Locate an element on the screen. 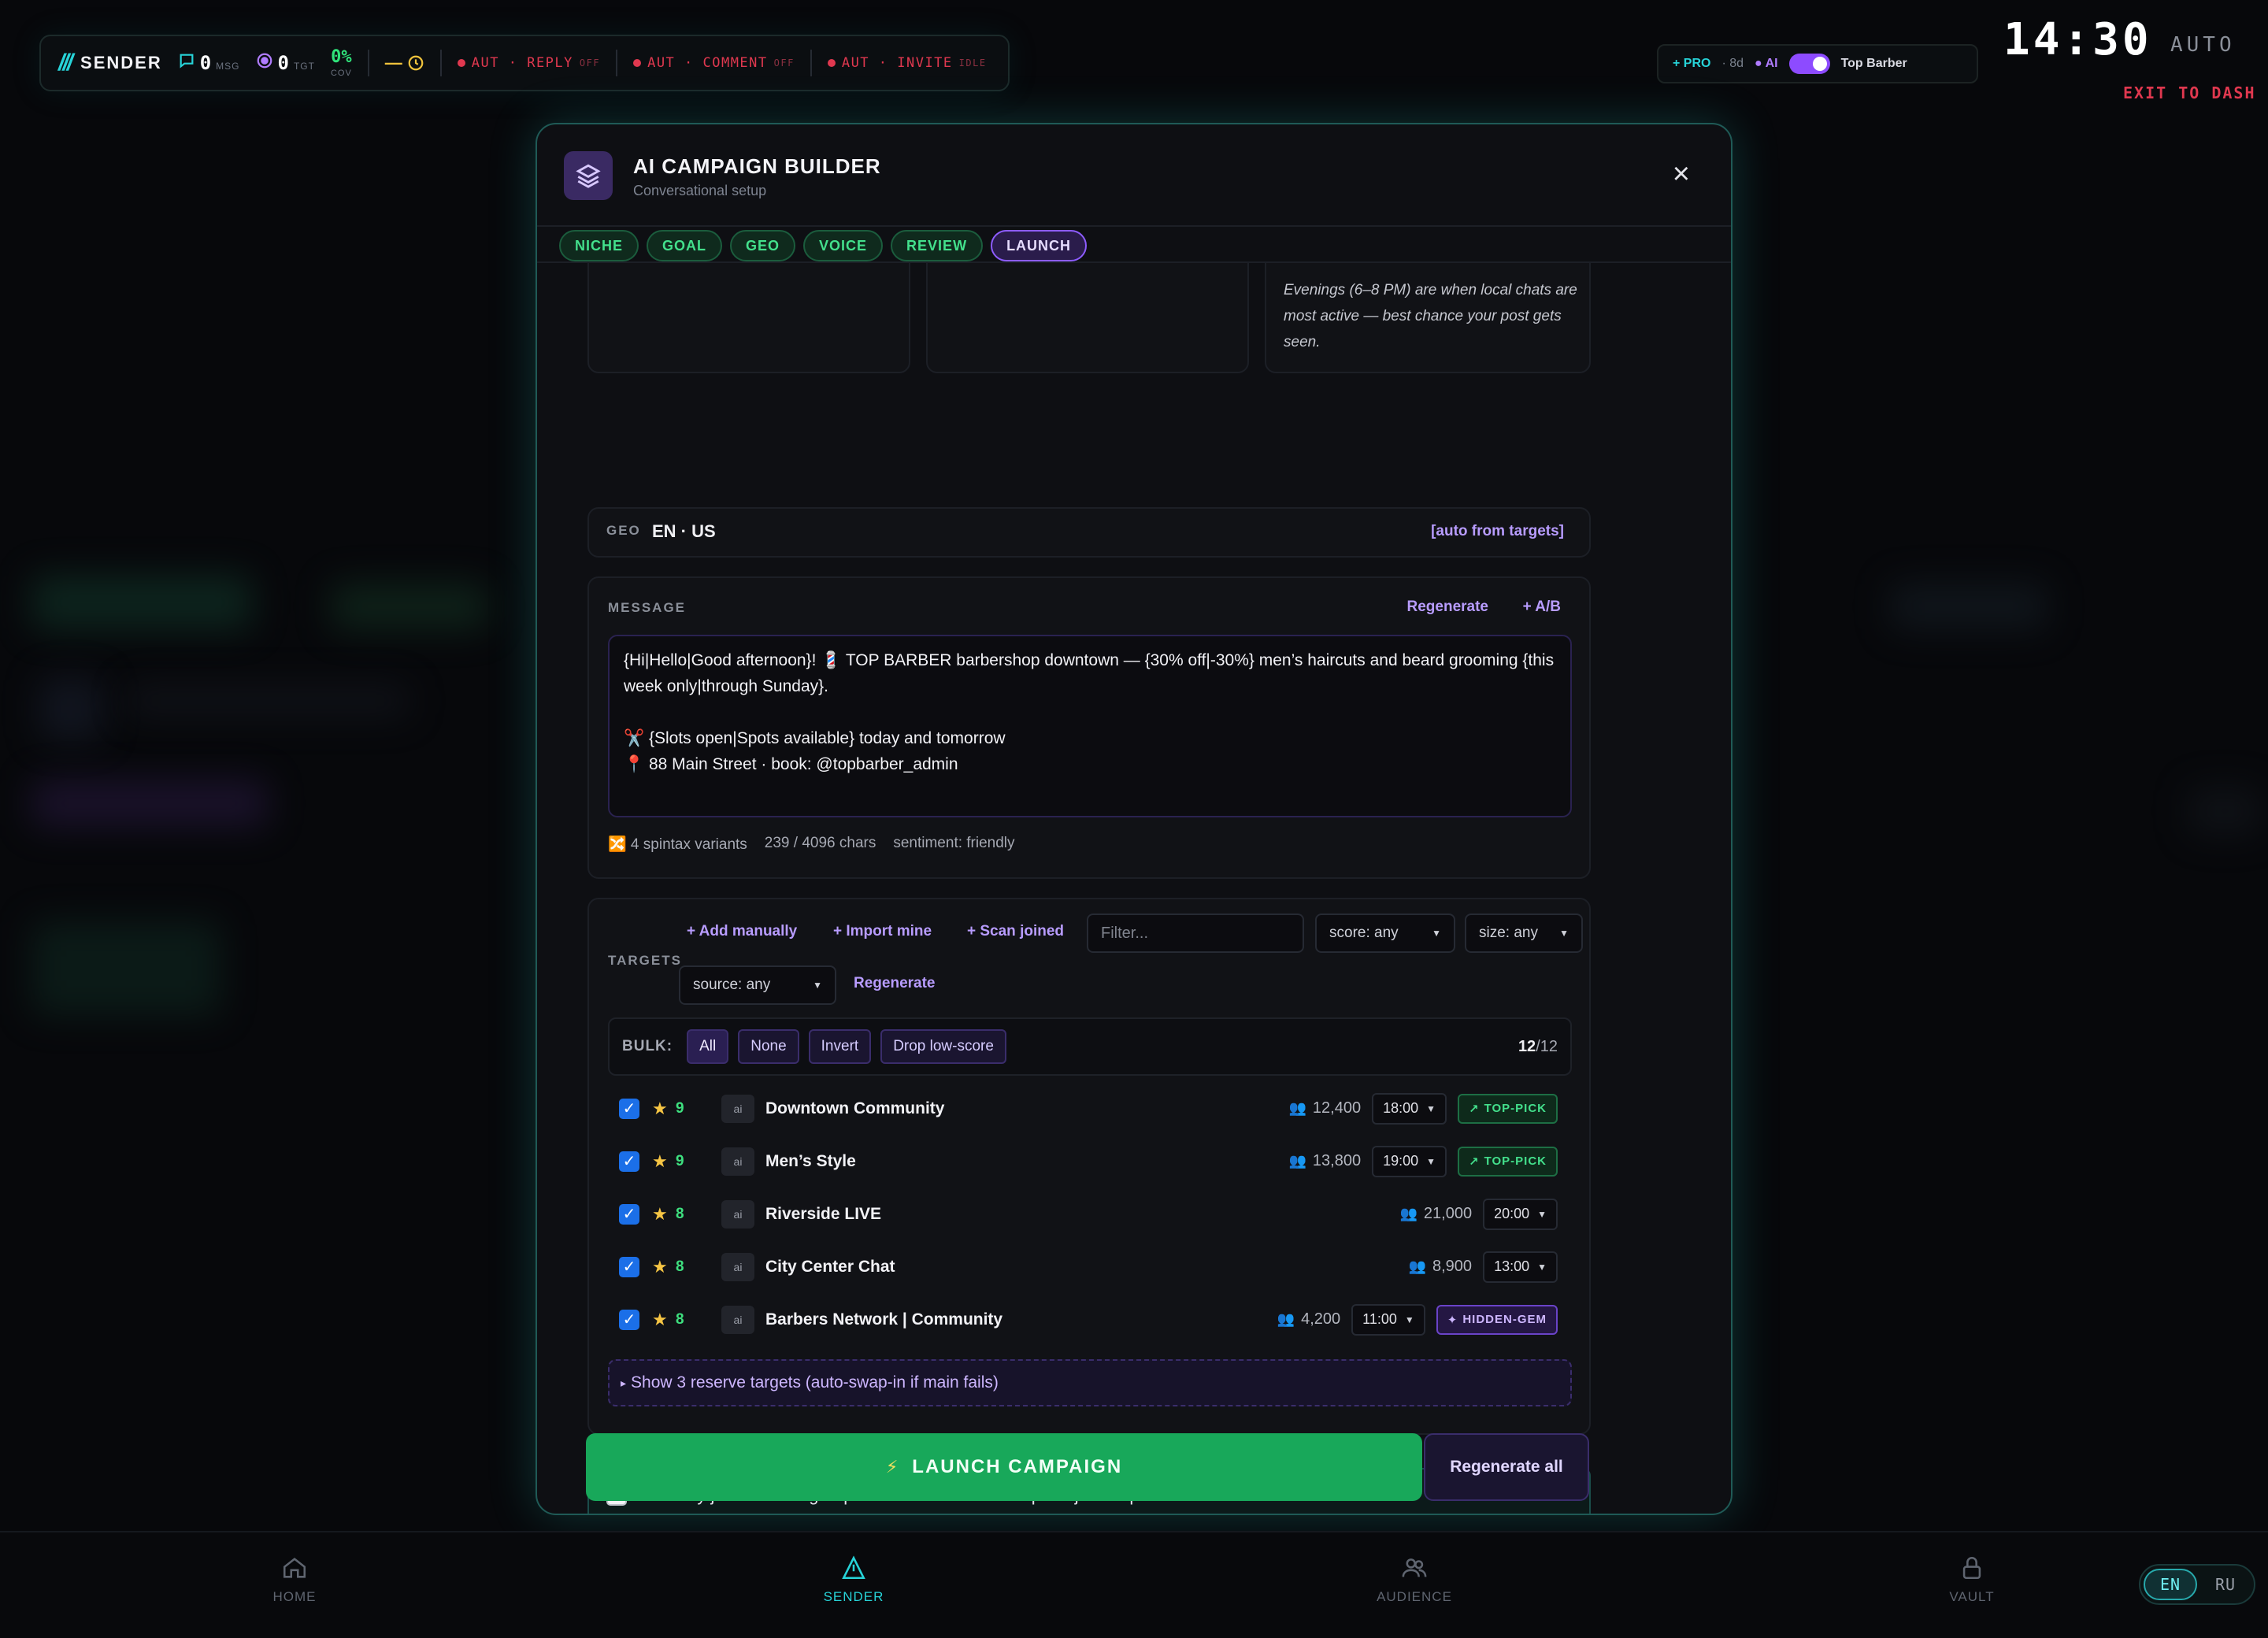 The image size is (2268, 1638). clock-icon is located at coordinates (416, 63).